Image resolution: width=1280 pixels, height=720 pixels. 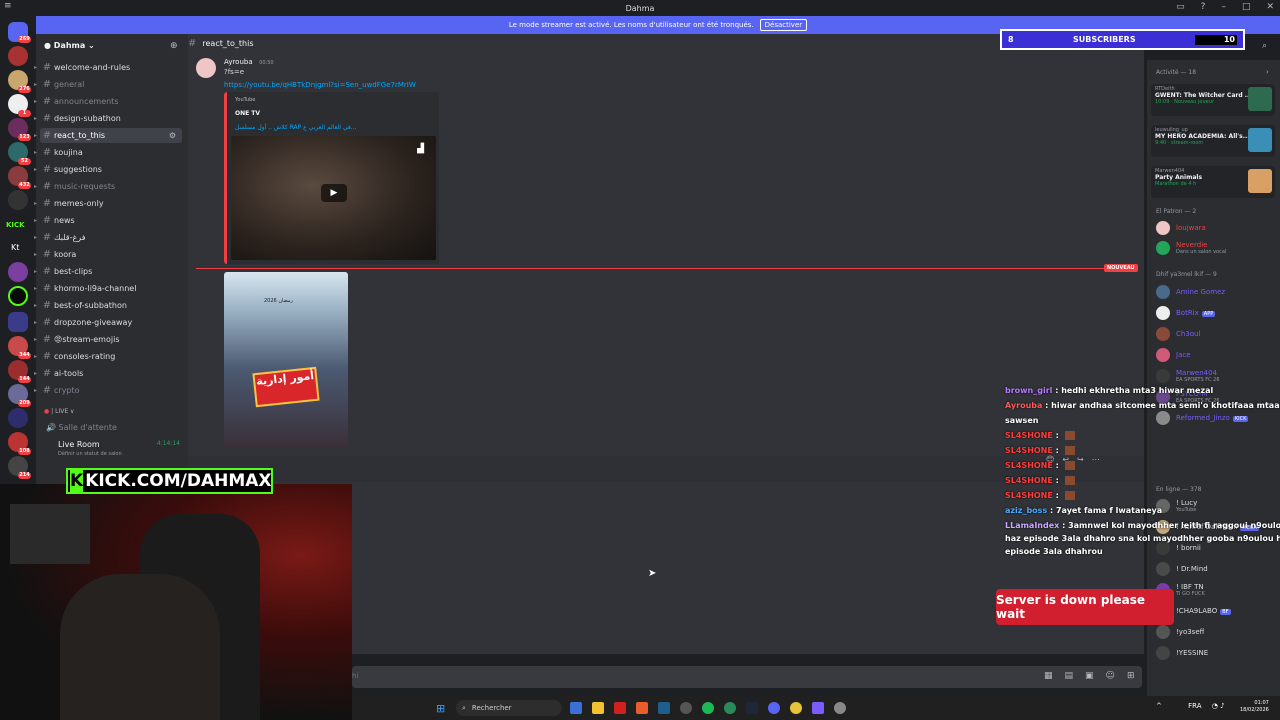 I want to click on channel-item: # suggestions, so click(x=111, y=169).